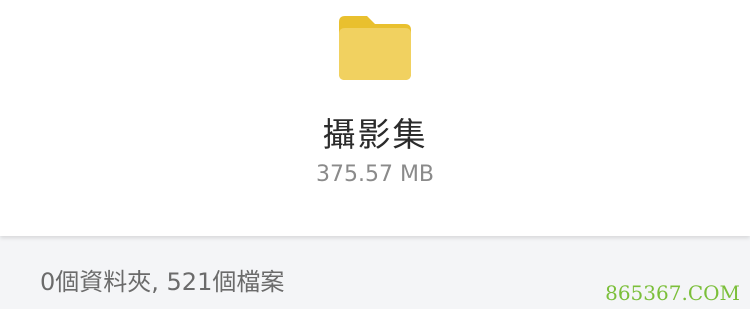  What do you see at coordinates (162, 282) in the screenshot?
I see `folder-contents-summary: 0個資料夾, 521個檔案` at bounding box center [162, 282].